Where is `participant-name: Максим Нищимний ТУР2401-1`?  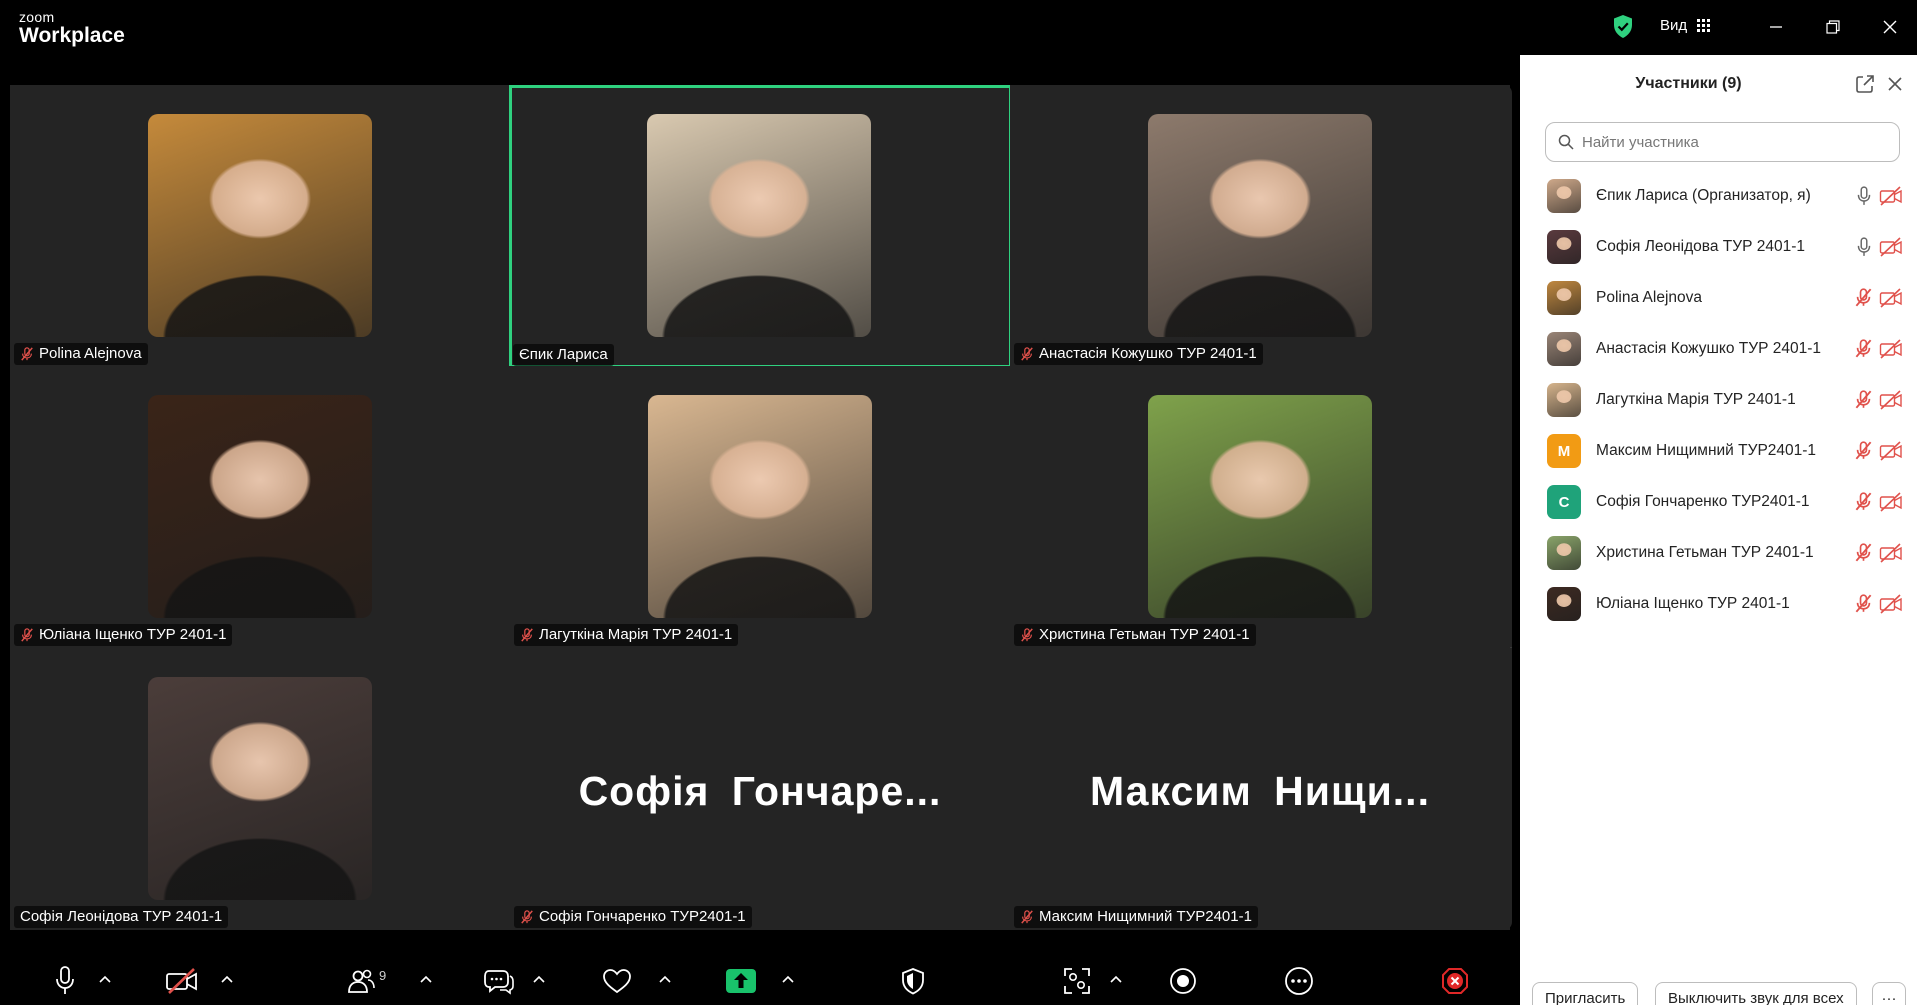
participant-name: Максим Нищимний ТУР2401-1 is located at coordinates (1706, 450).